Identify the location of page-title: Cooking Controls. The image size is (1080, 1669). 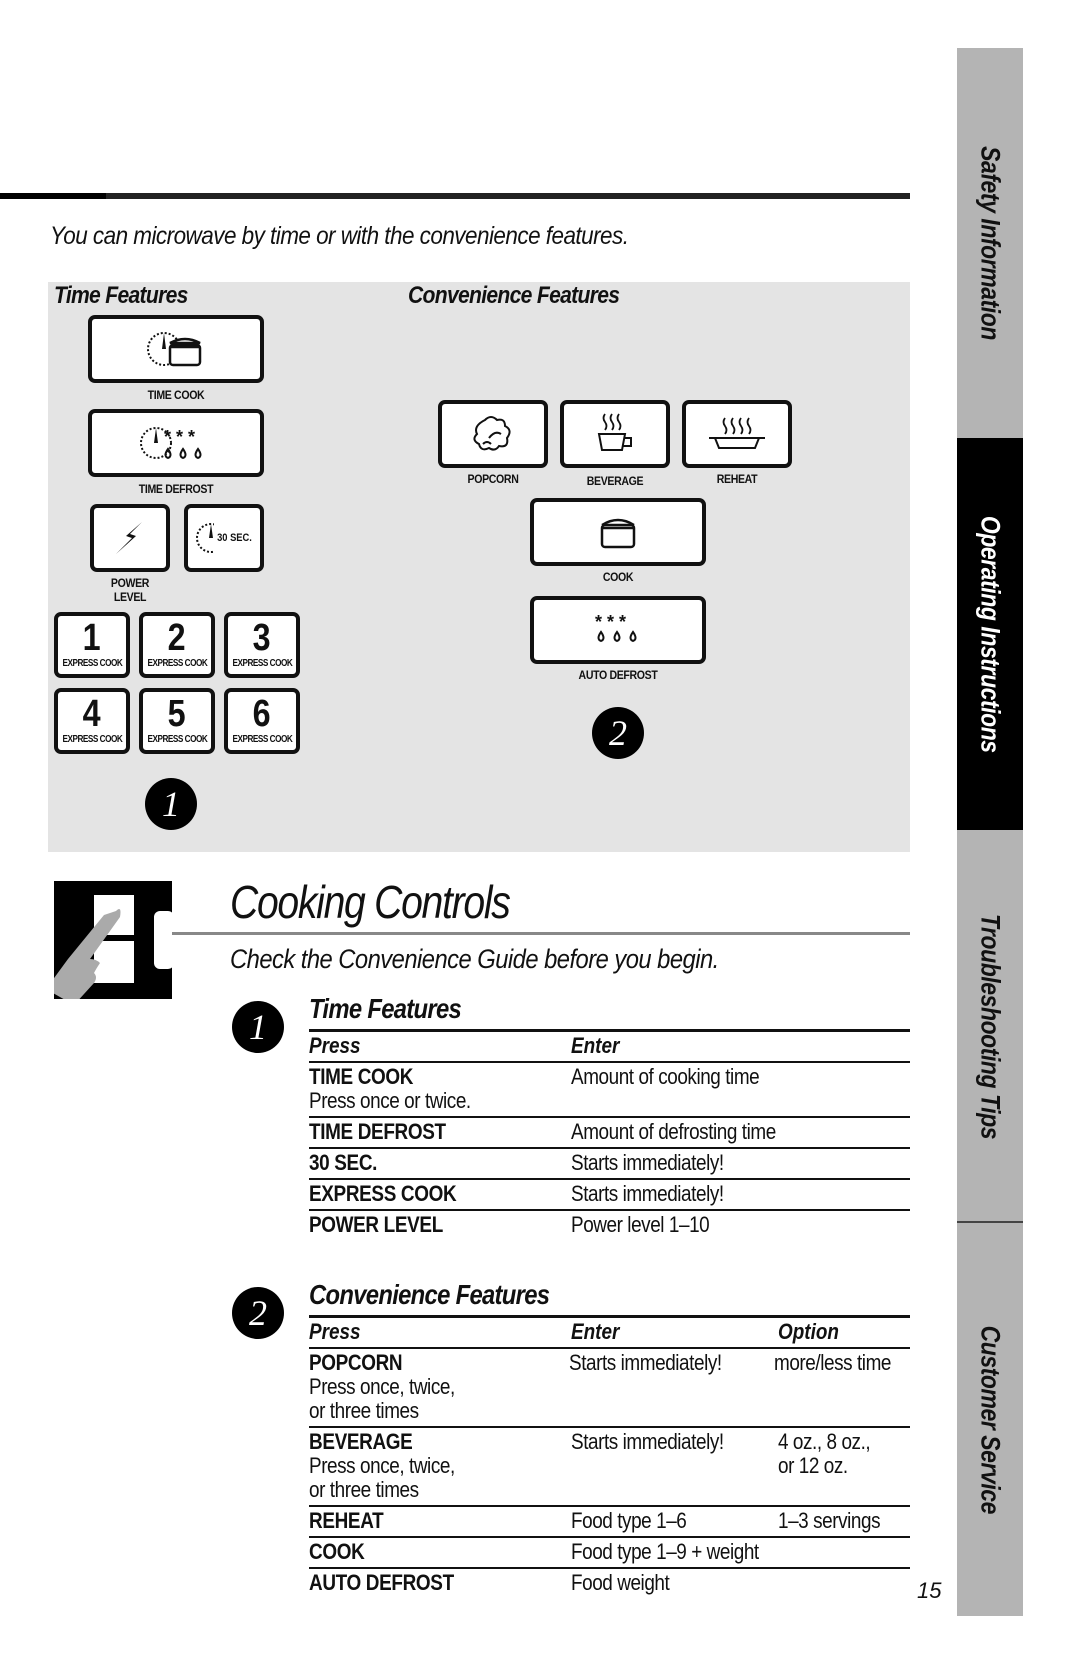
(370, 902).